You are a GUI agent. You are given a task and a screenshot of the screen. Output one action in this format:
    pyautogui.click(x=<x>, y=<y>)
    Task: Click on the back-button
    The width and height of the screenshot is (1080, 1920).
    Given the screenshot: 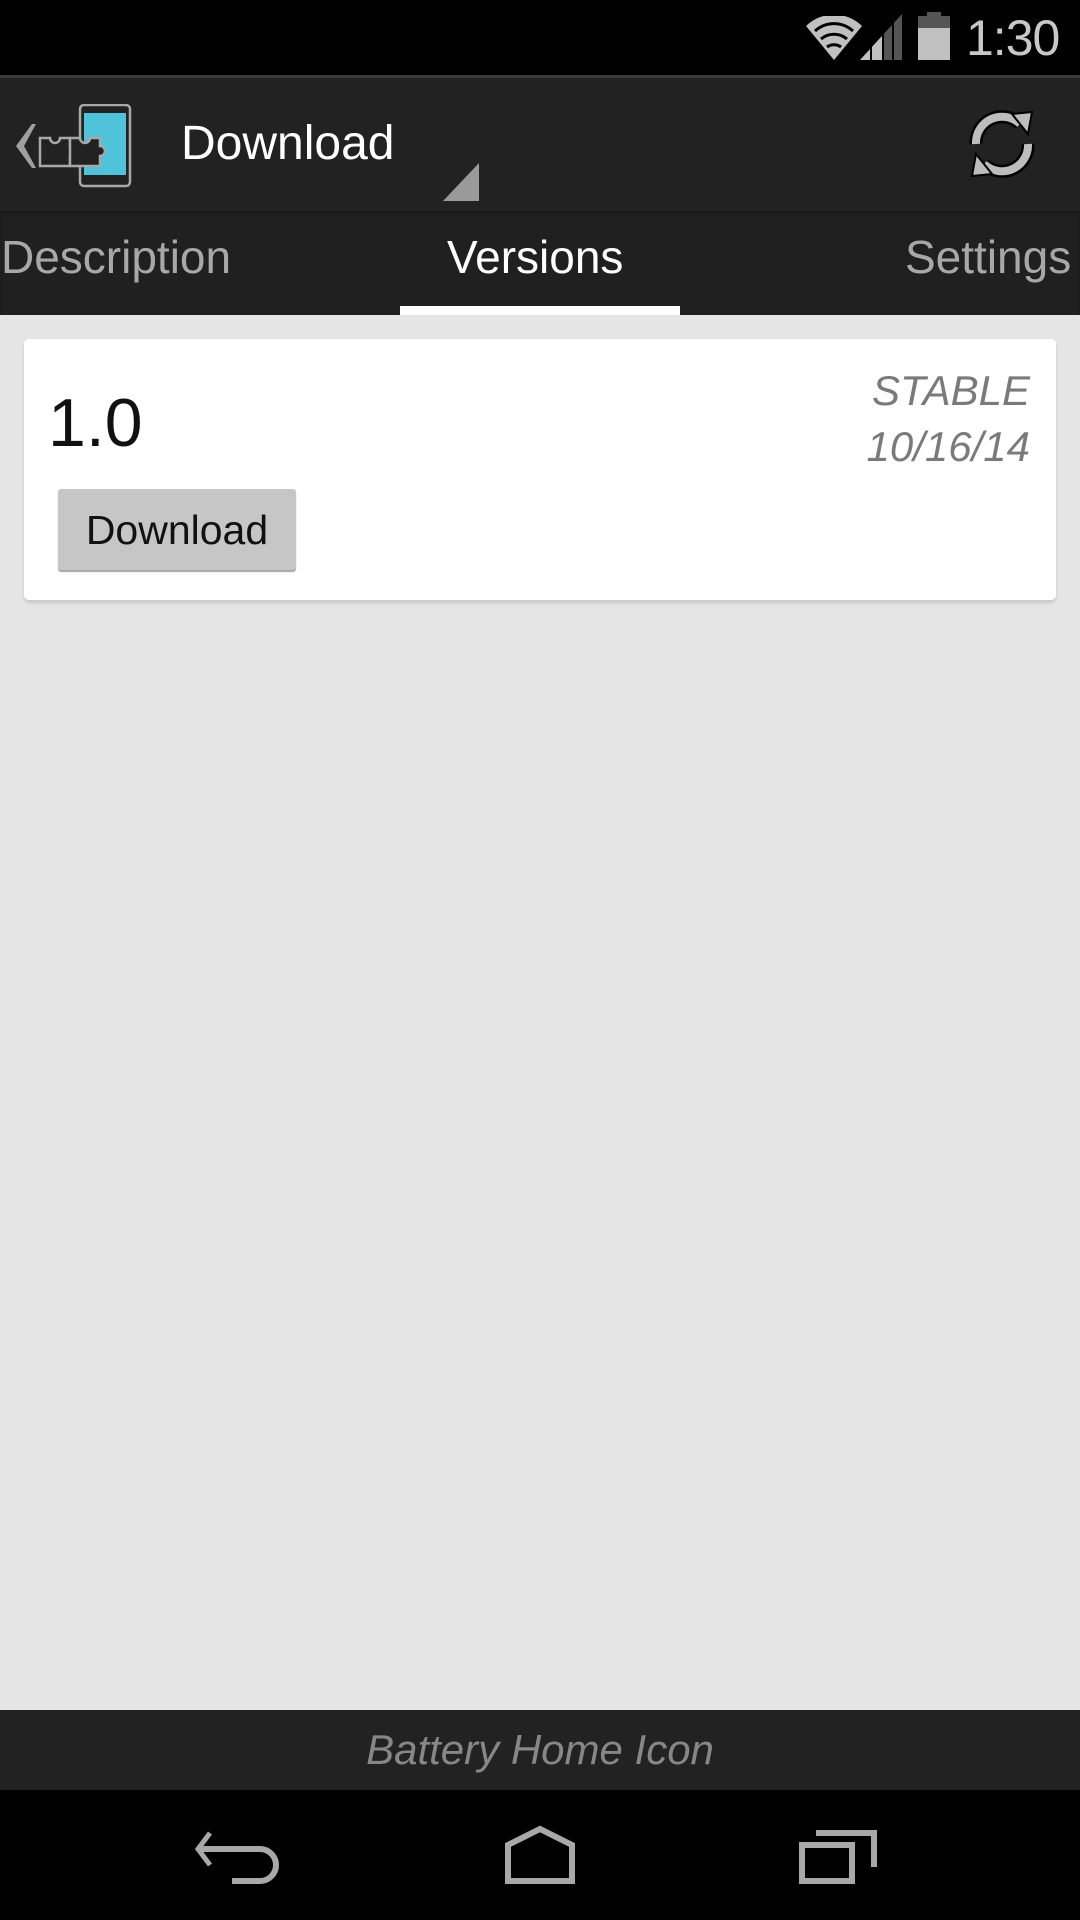 What is the action you would take?
    pyautogui.click(x=240, y=1855)
    